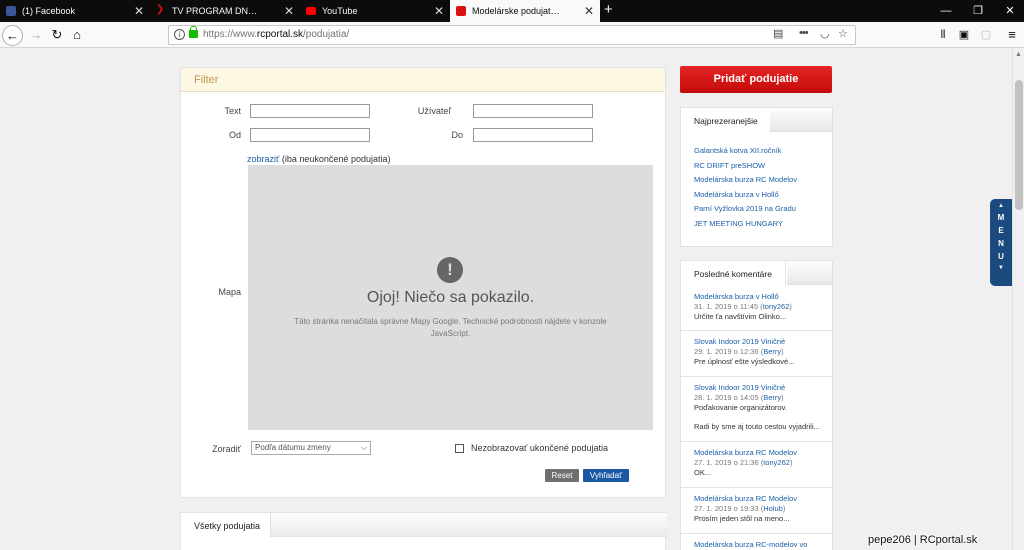 Image resolution: width=1024 pixels, height=550 pixels. I want to click on new-tab-button: +, so click(608, 11).